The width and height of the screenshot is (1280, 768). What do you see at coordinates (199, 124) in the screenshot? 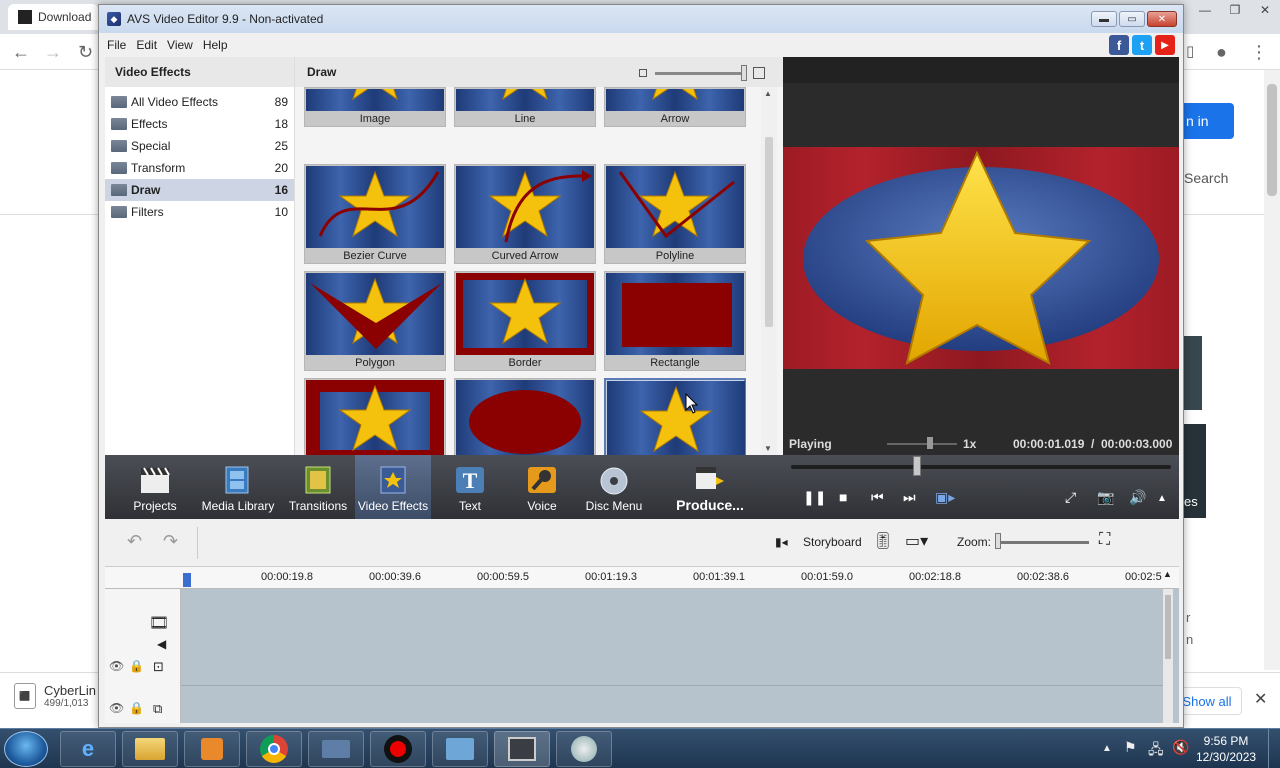
I see `category-effects: Effects 18` at bounding box center [199, 124].